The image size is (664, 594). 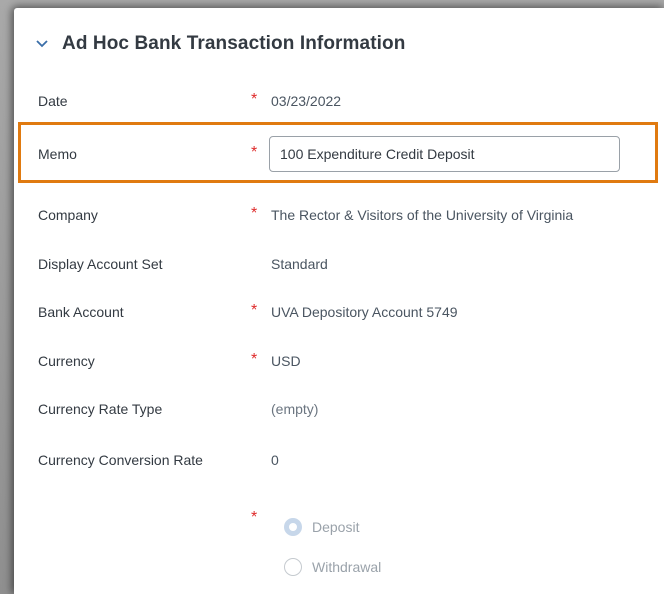 What do you see at coordinates (339, 264) in the screenshot?
I see `display-account-set-row: Display Account Set Standard` at bounding box center [339, 264].